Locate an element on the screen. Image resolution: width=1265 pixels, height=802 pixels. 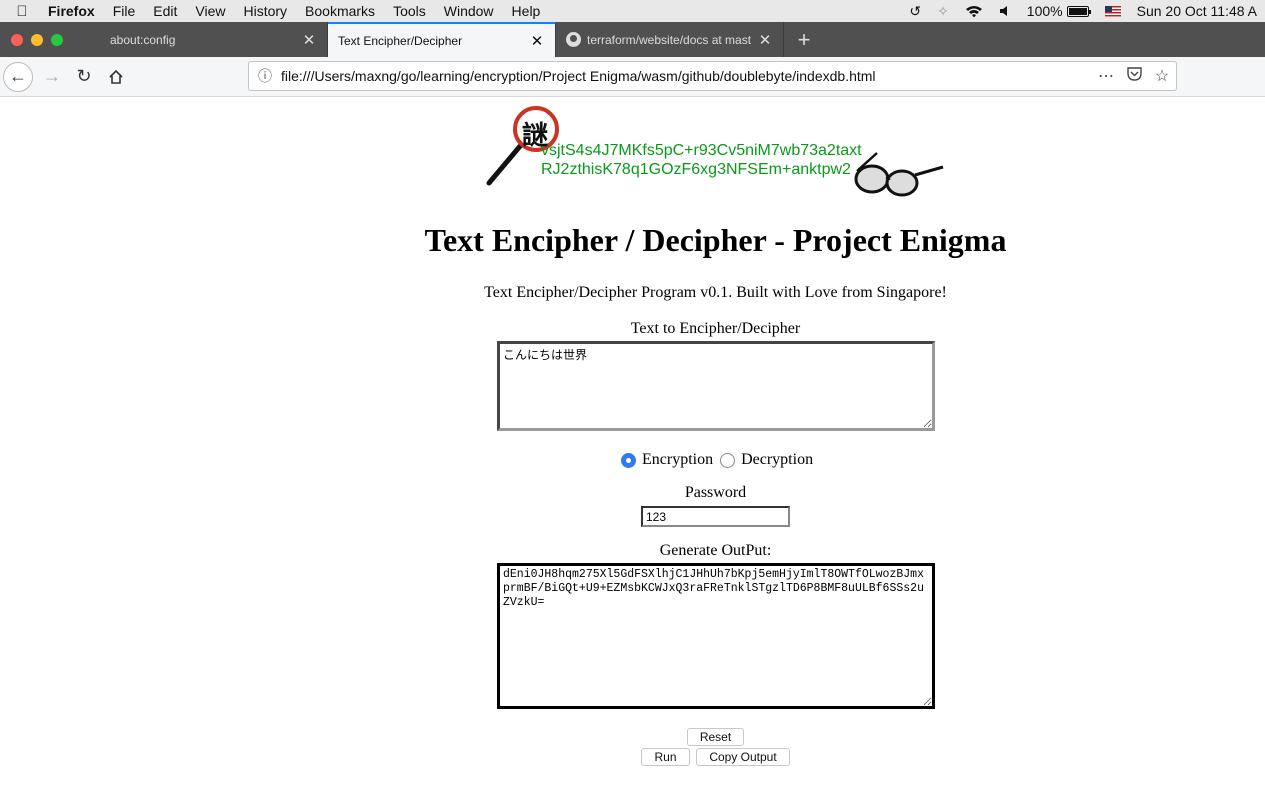
input-label: Text to Encipher/Decipher is located at coordinates (715, 328).